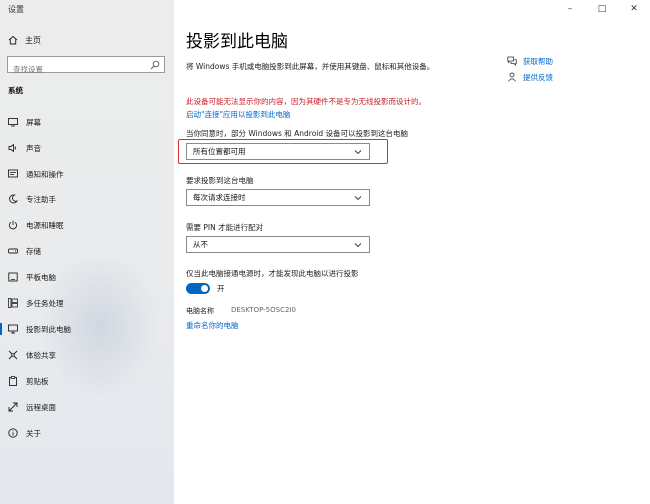 Image resolution: width=650 pixels, height=504 pixels. Describe the element at coordinates (13, 148) in the screenshot. I see `speaker-icon` at that location.